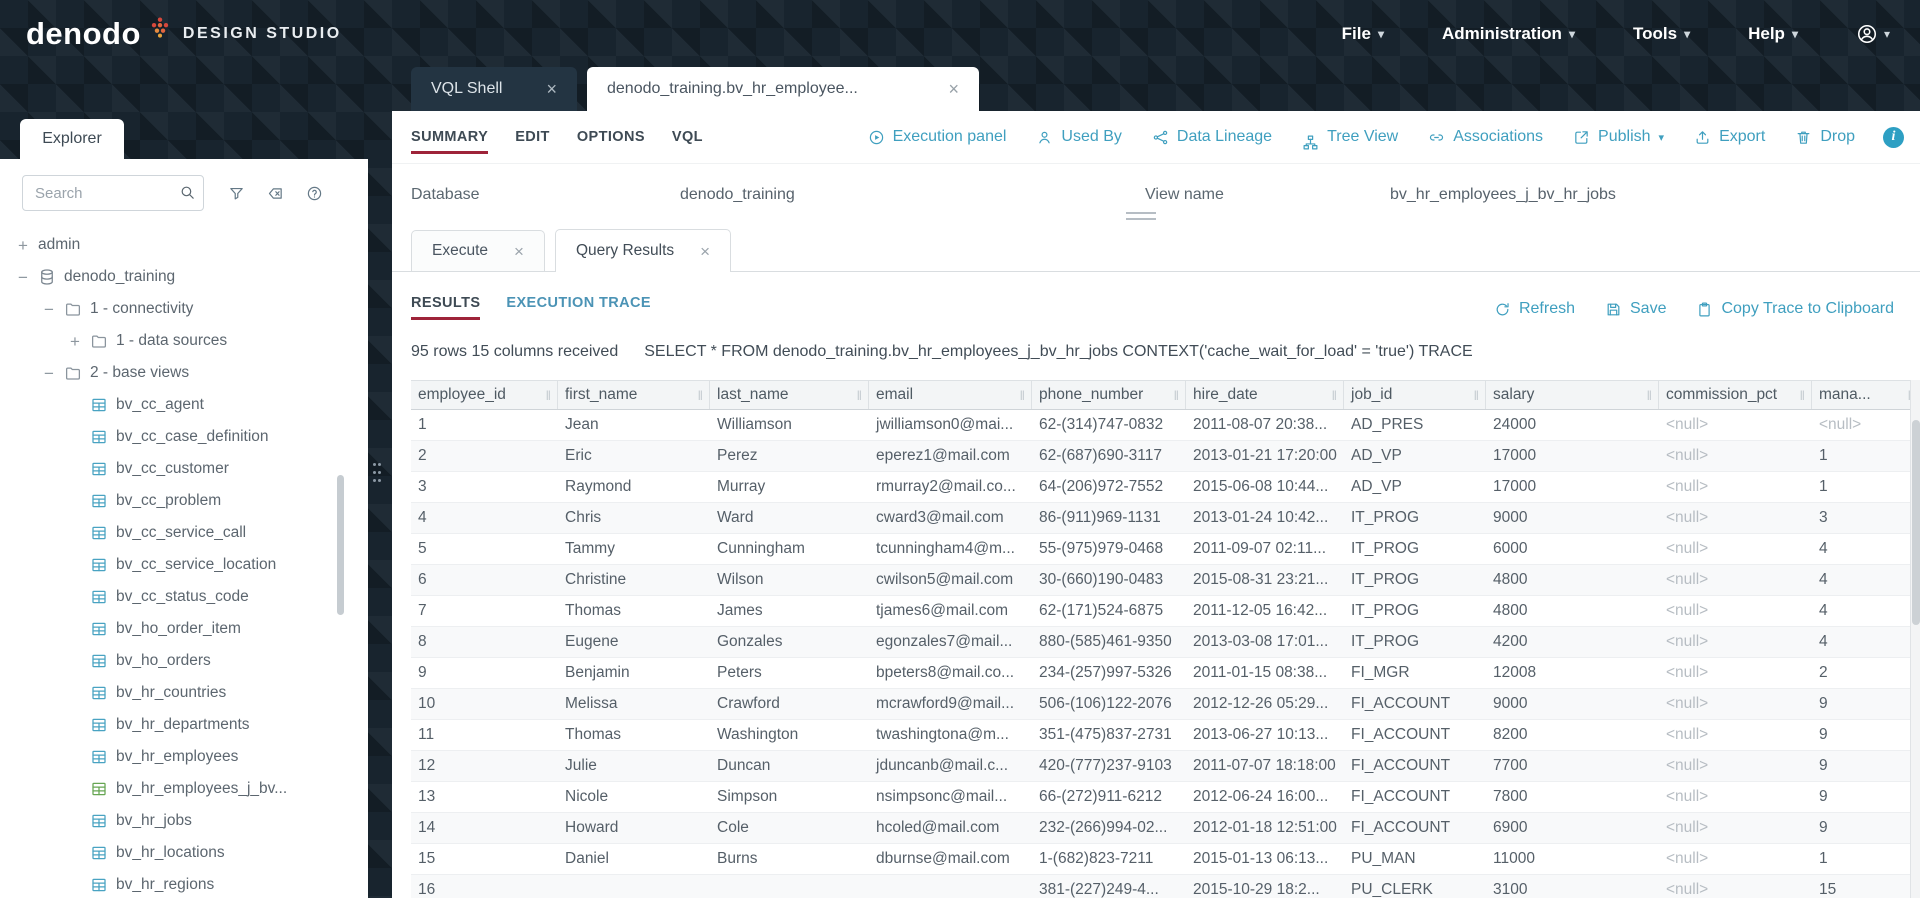  Describe the element at coordinates (184, 533) in the screenshot. I see `tree-item-bv-cc-service-call: bv_cc_service_call` at that location.